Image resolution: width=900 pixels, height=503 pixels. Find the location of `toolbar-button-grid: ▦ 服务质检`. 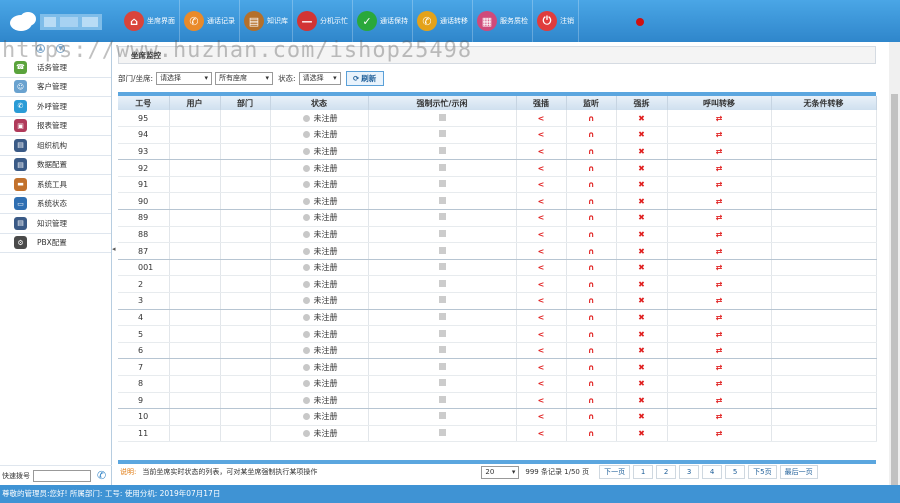

toolbar-button-grid: ▦ 服务质检 is located at coordinates (503, 21).